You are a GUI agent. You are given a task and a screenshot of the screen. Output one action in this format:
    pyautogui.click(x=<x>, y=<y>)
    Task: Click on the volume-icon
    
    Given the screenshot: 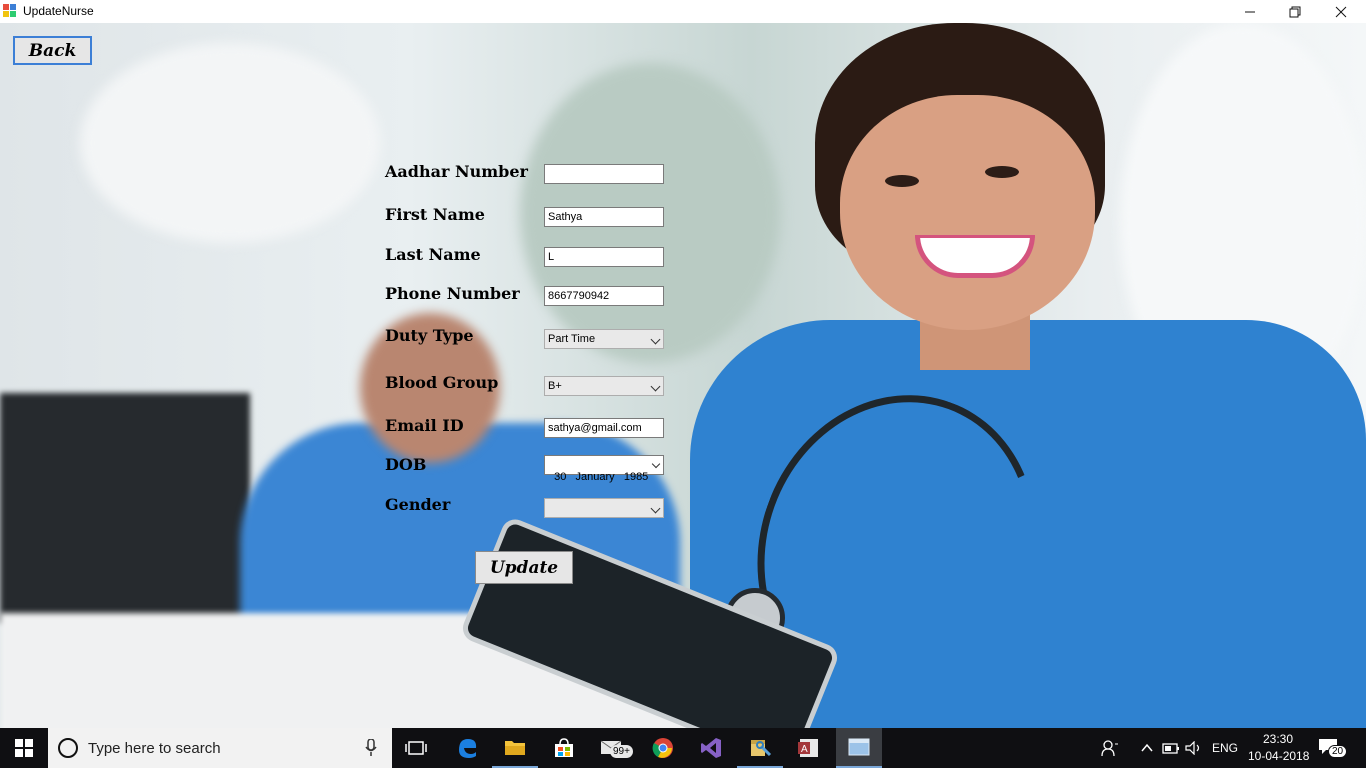 What is the action you would take?
    pyautogui.click(x=1194, y=748)
    